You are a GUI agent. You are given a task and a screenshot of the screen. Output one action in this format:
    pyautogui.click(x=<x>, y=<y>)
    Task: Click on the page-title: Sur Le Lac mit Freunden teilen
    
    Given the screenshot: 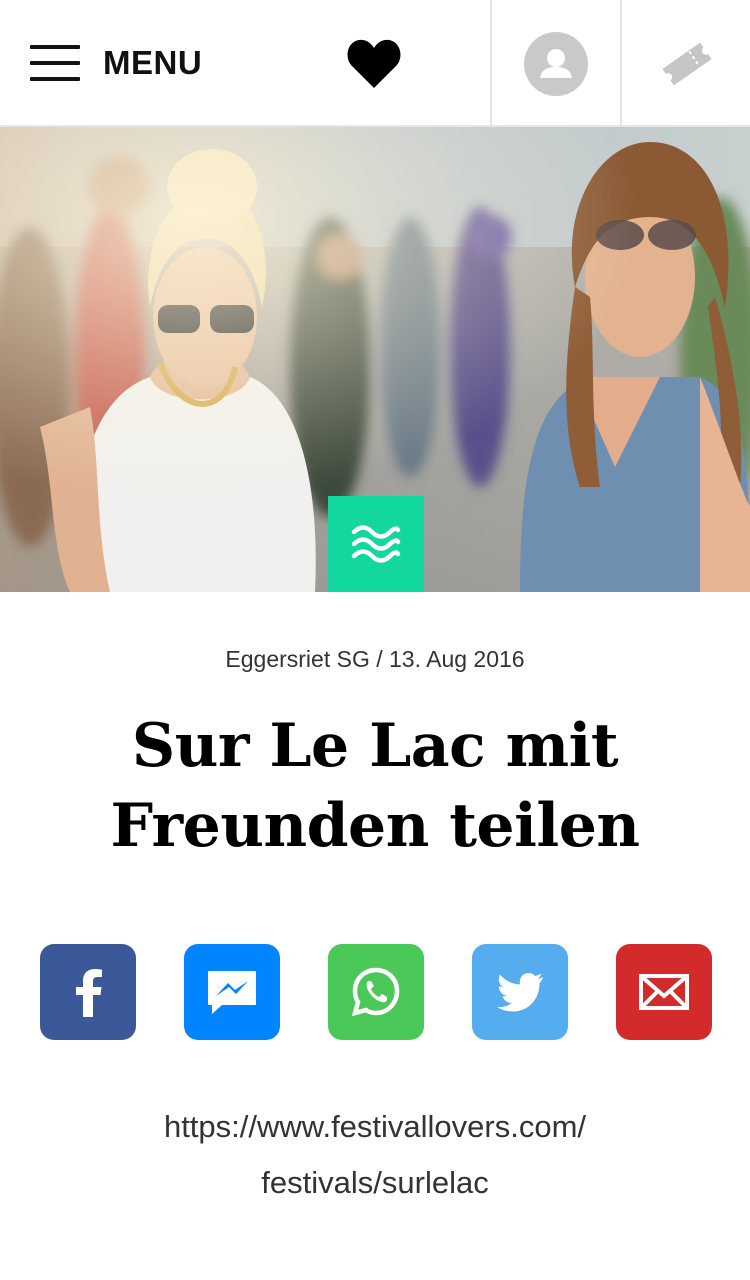 What is the action you would take?
    pyautogui.click(x=375, y=786)
    